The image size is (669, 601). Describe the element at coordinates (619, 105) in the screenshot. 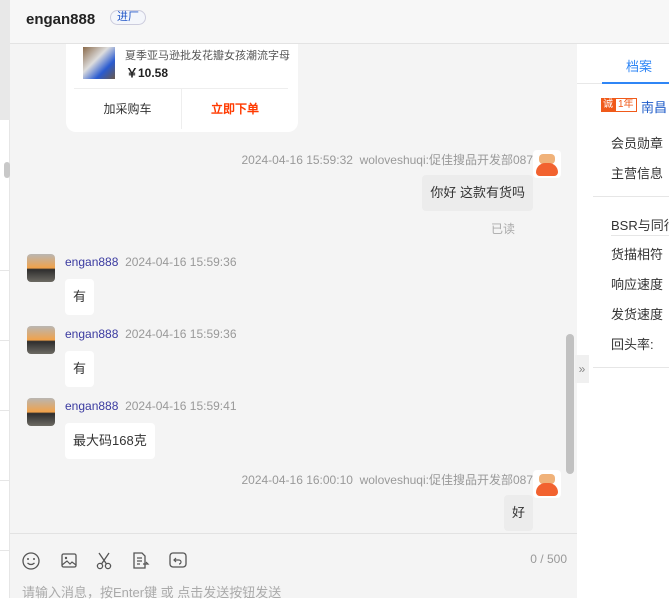

I see `credit-badge: 诚 1年` at that location.